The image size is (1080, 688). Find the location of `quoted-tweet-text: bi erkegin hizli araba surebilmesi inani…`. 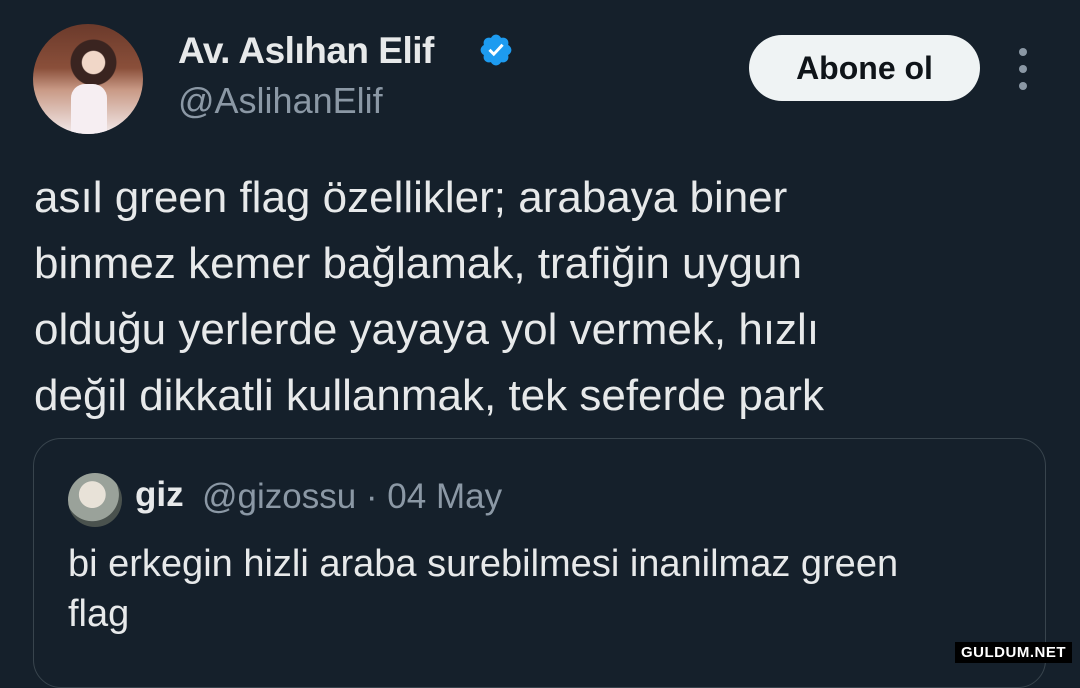

quoted-tweet-text: bi erkegin hizli araba surebilmesi inani… is located at coordinates (543, 589).